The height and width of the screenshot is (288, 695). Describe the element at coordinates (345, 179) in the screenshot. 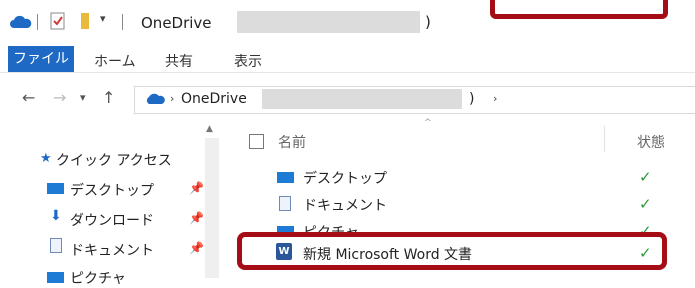

I see `file-name: デスクトップ` at that location.